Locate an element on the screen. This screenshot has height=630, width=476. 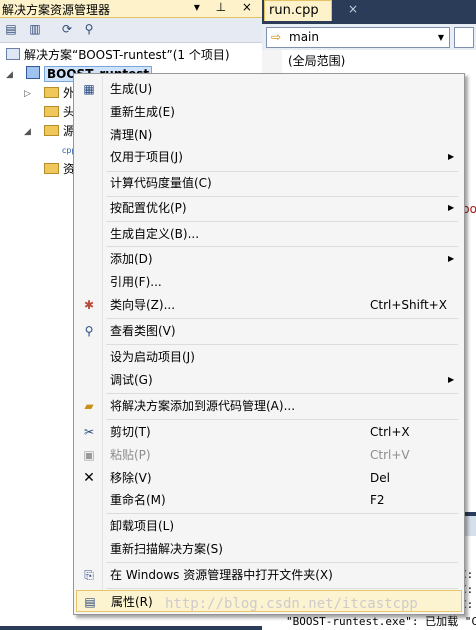
function-icon: ⇨ is located at coordinates (276, 37).